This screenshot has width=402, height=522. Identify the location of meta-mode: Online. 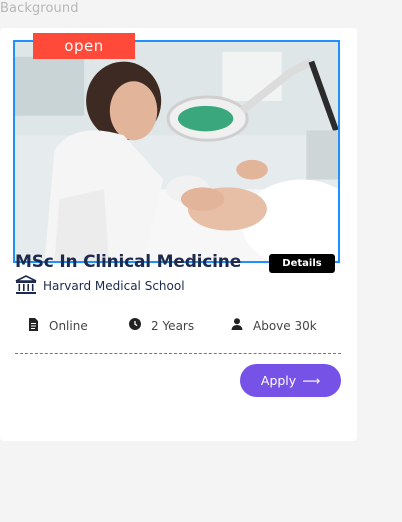
(58, 326).